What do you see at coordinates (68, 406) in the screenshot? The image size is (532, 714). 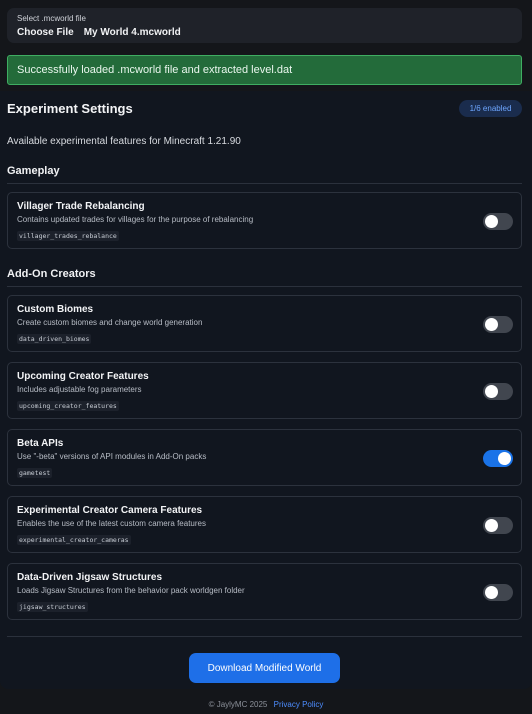 I see `experiment-code: upcoming_creator_features` at bounding box center [68, 406].